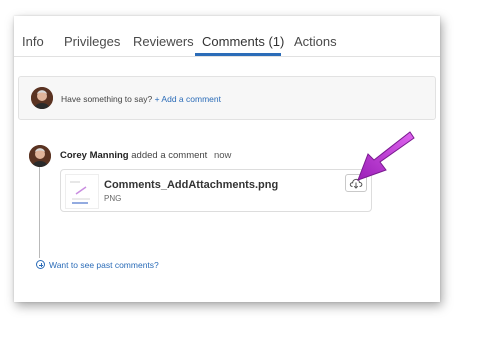 The image size is (482, 338). I want to click on past-comments-link: Want to see past comments?, so click(97, 265).